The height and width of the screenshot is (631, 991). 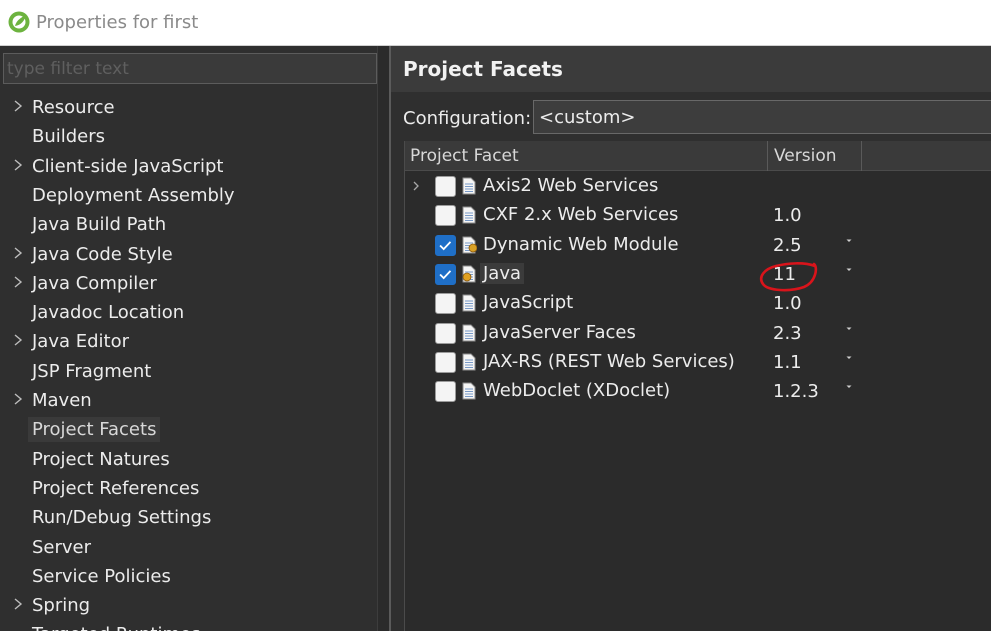 What do you see at coordinates (762, 117) in the screenshot?
I see `configuration-combo: <custom>` at bounding box center [762, 117].